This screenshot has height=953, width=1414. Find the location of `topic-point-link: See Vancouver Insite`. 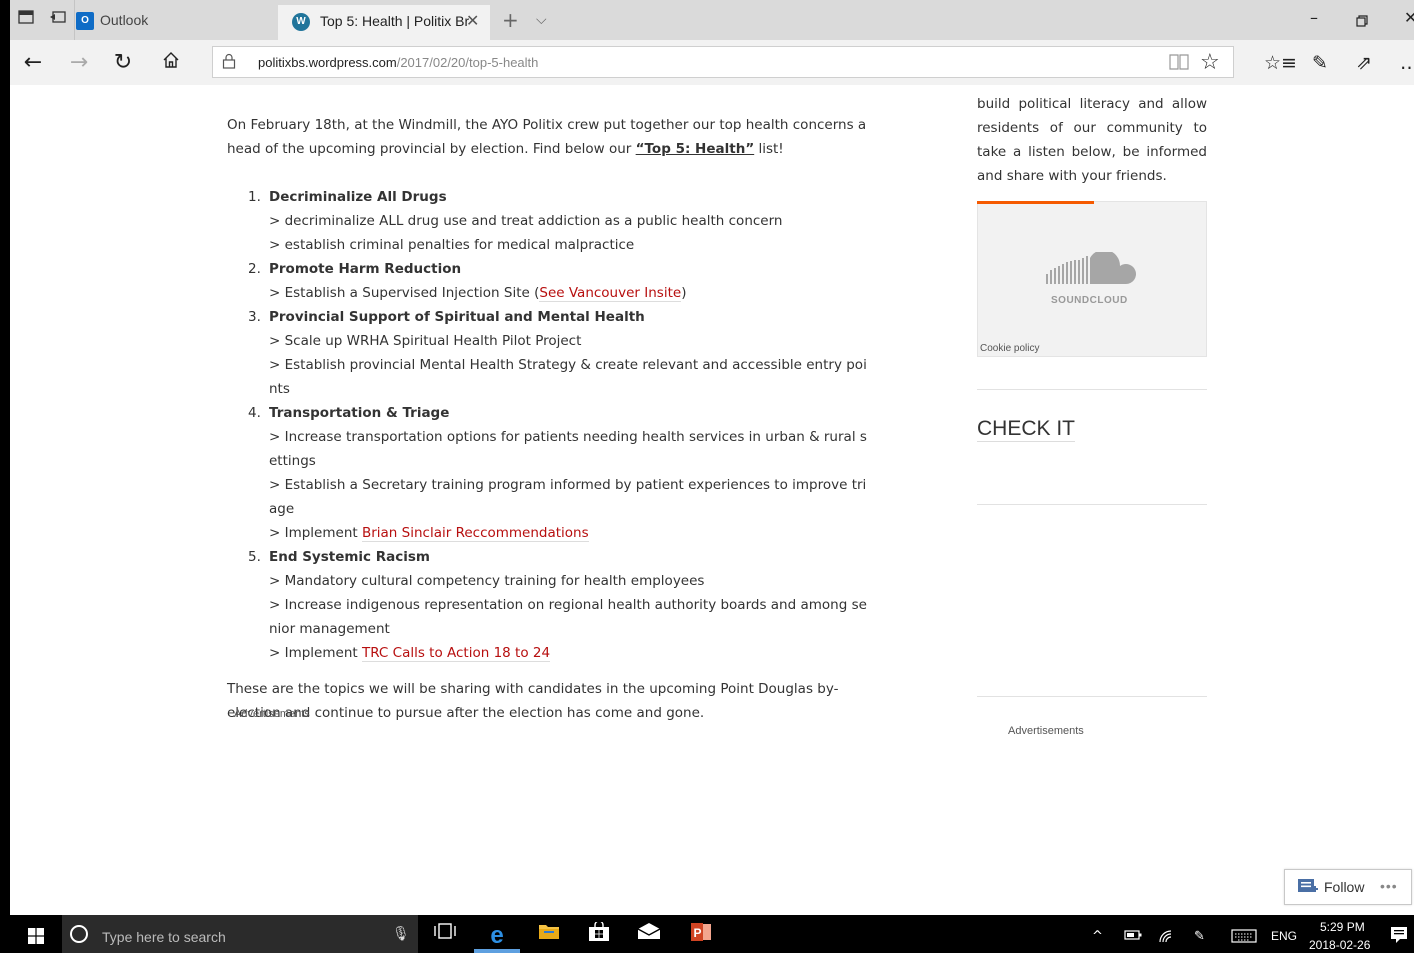

topic-point-link: See Vancouver Insite is located at coordinates (610, 293).